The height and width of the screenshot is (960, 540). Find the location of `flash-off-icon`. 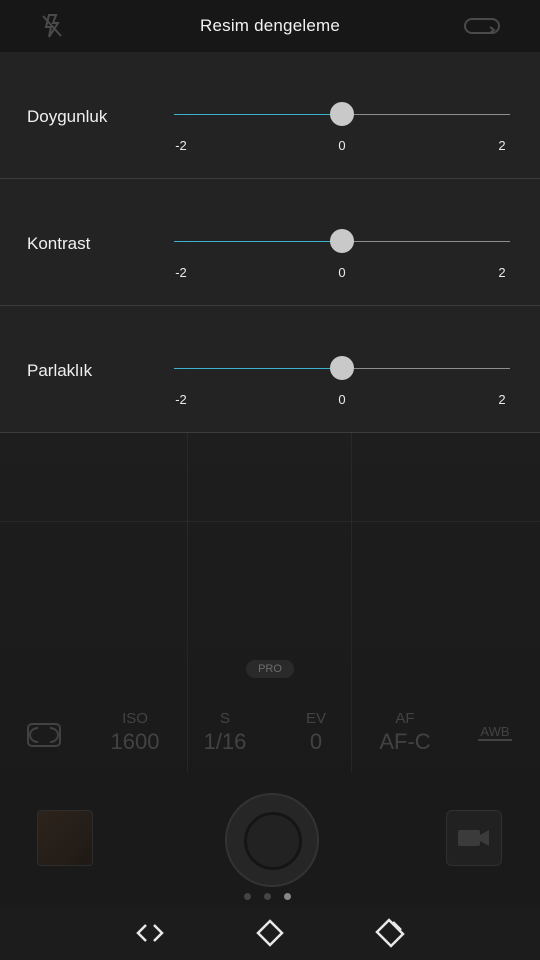

flash-off-icon is located at coordinates (52, 26).